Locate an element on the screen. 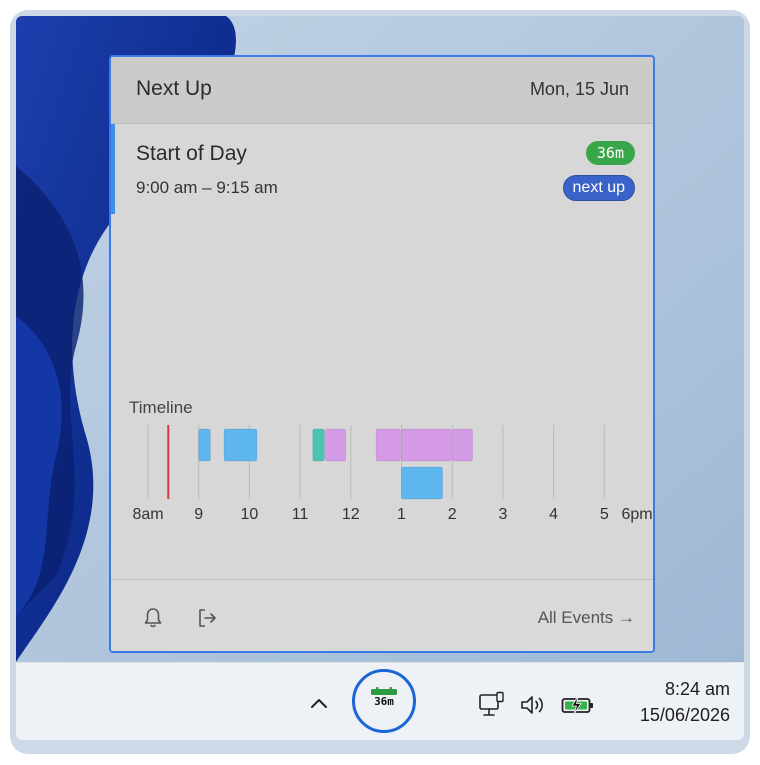  event-title: Start of Day is located at coordinates (191, 153).